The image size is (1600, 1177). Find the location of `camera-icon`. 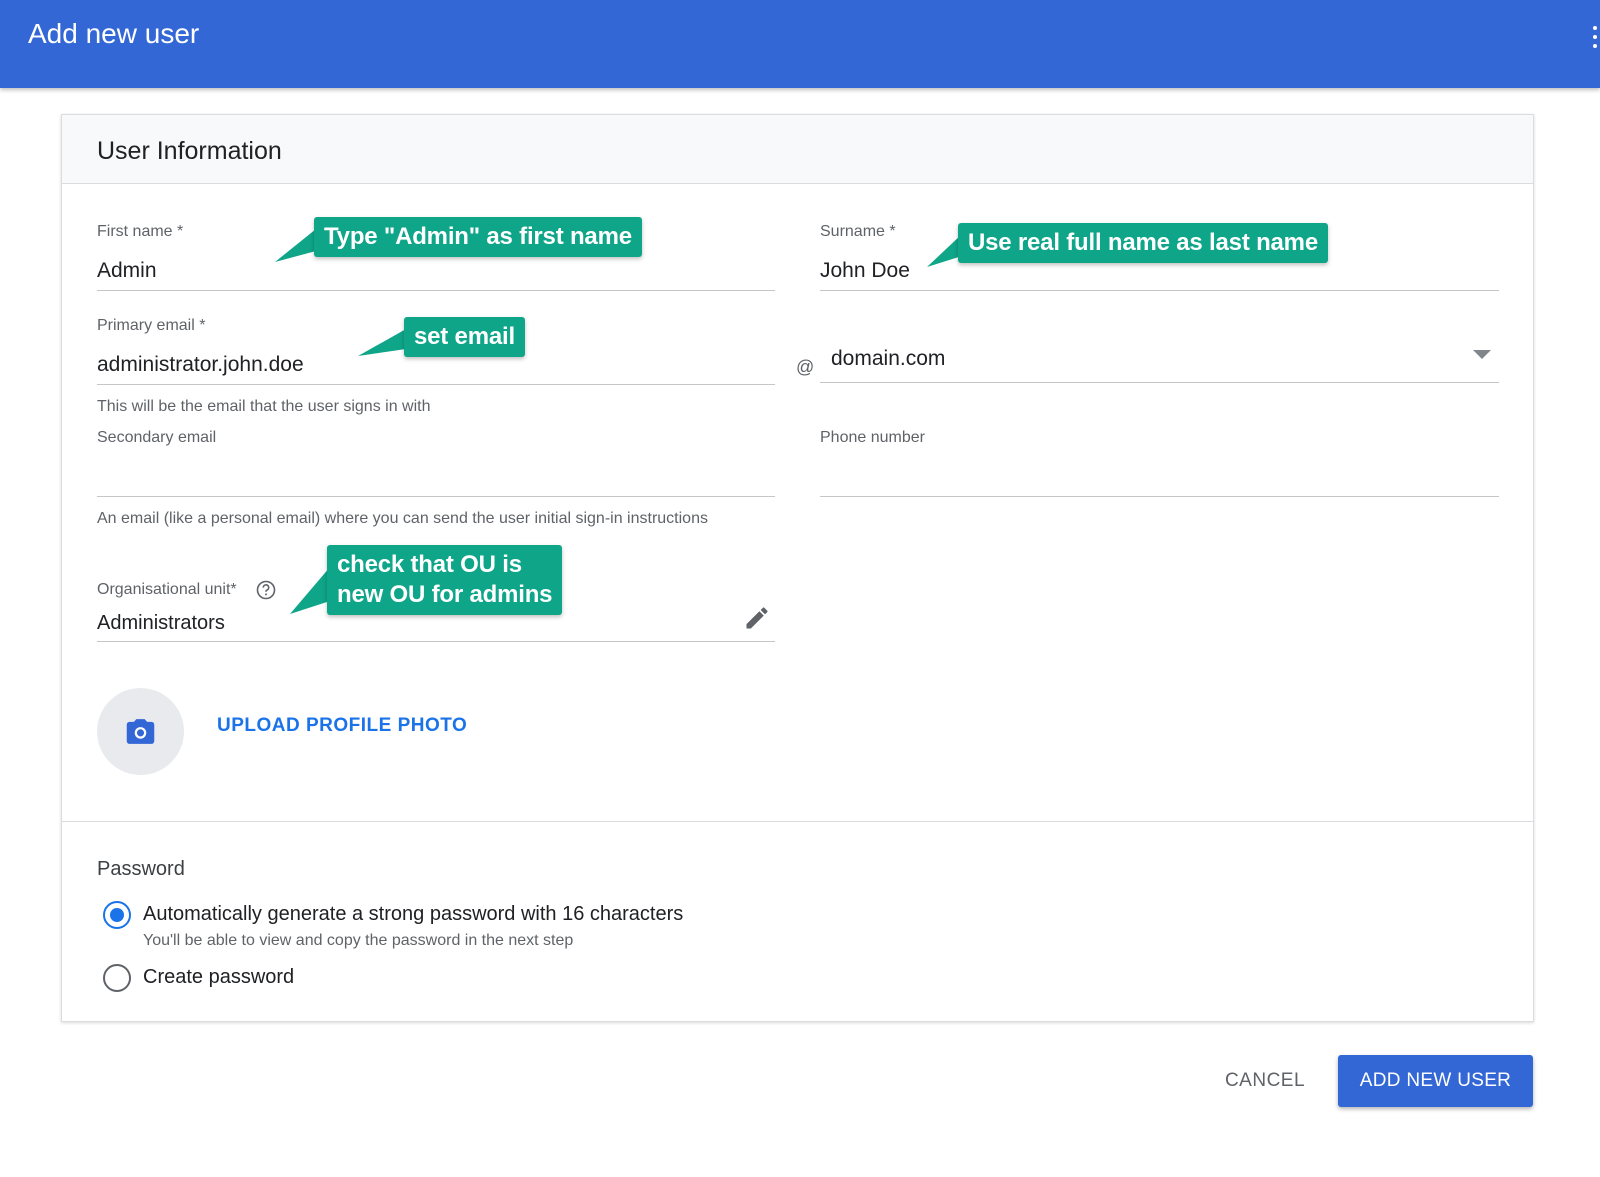

camera-icon is located at coordinates (140, 731).